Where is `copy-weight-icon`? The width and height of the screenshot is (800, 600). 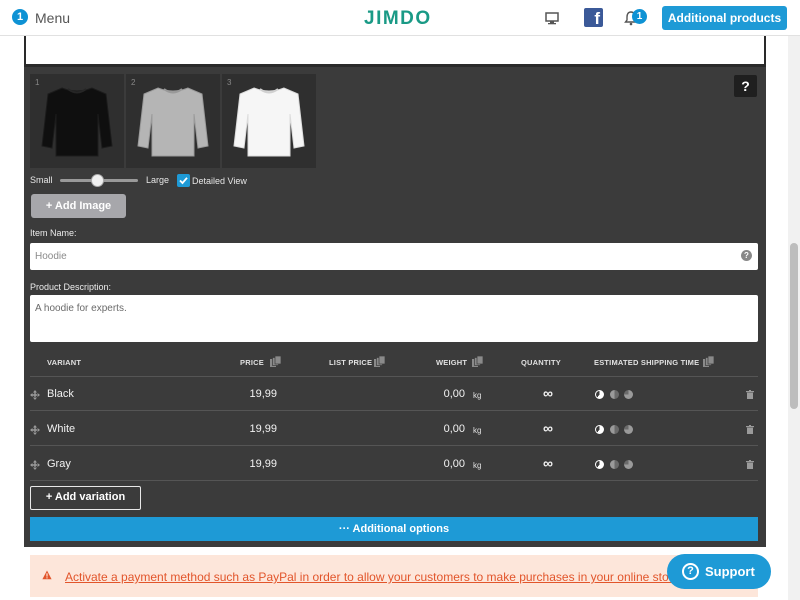
copy-weight-icon is located at coordinates (477, 361).